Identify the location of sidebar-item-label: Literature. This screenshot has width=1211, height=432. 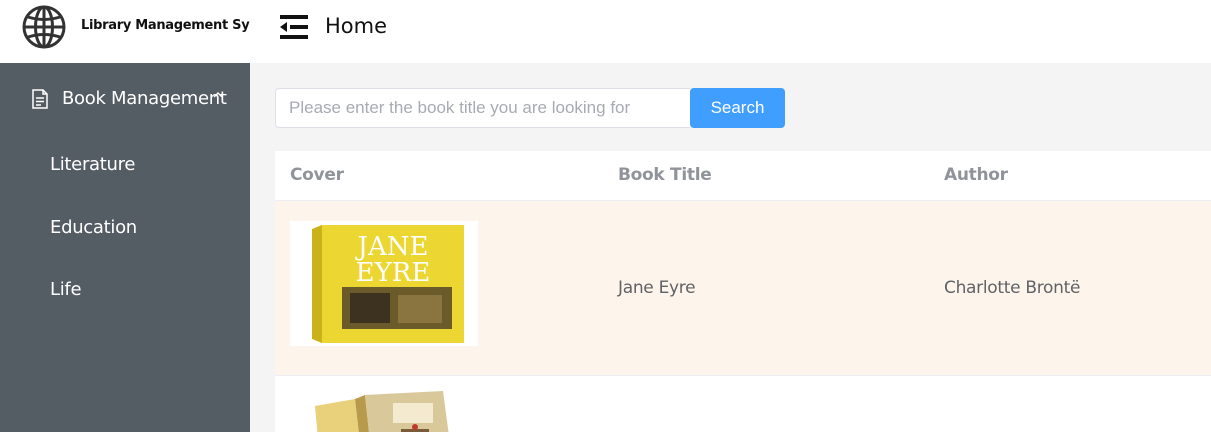
(93, 164).